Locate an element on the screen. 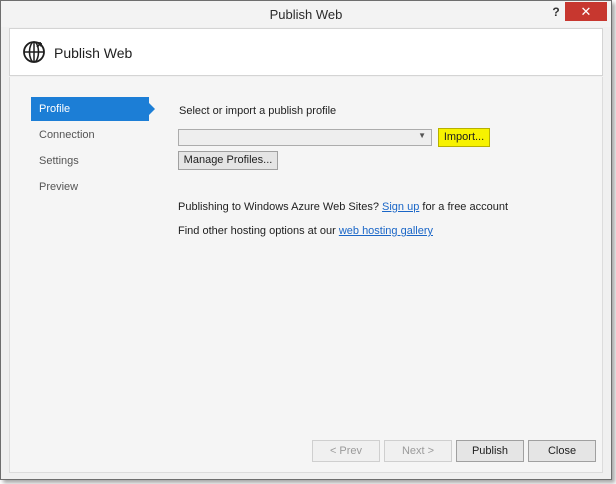  window-title: Publish Web is located at coordinates (306, 14).